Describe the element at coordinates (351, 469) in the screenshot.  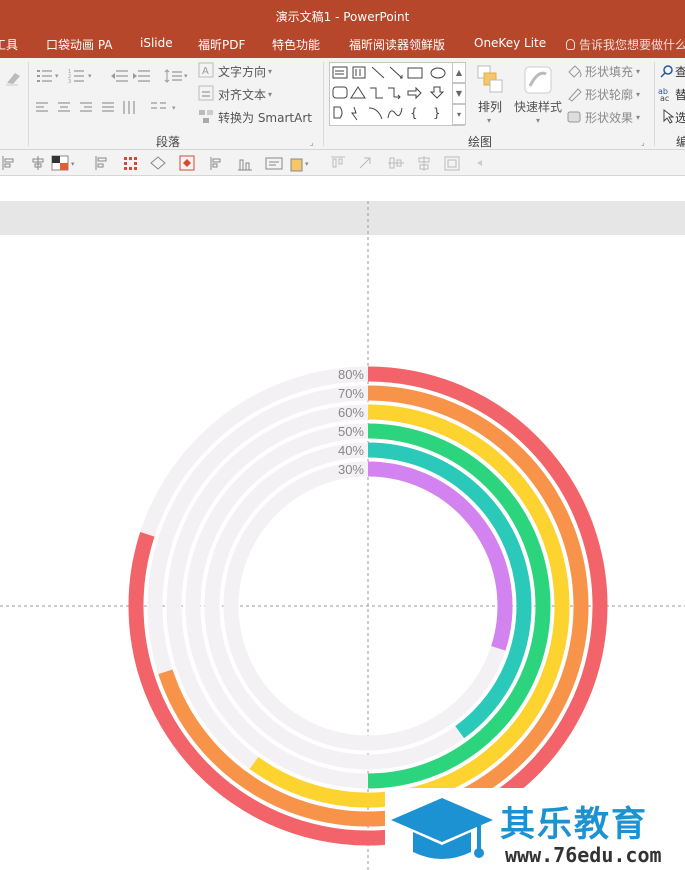
I see `label-30: 30%` at that location.